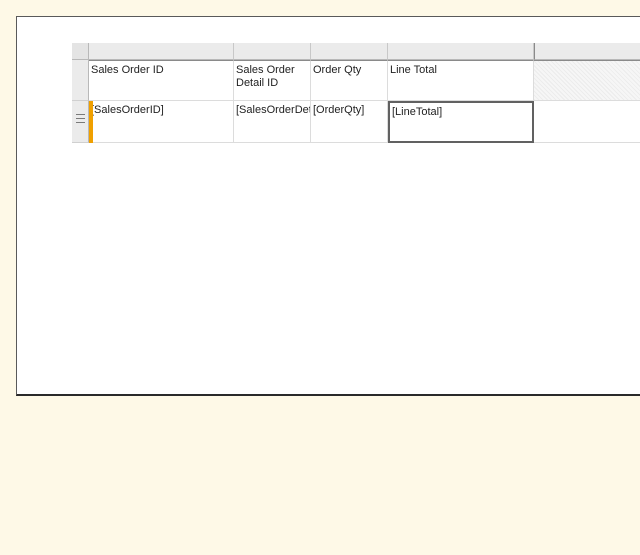  What do you see at coordinates (161, 80) in the screenshot?
I see `header-cell-sales-order-id: Sales Order ID` at bounding box center [161, 80].